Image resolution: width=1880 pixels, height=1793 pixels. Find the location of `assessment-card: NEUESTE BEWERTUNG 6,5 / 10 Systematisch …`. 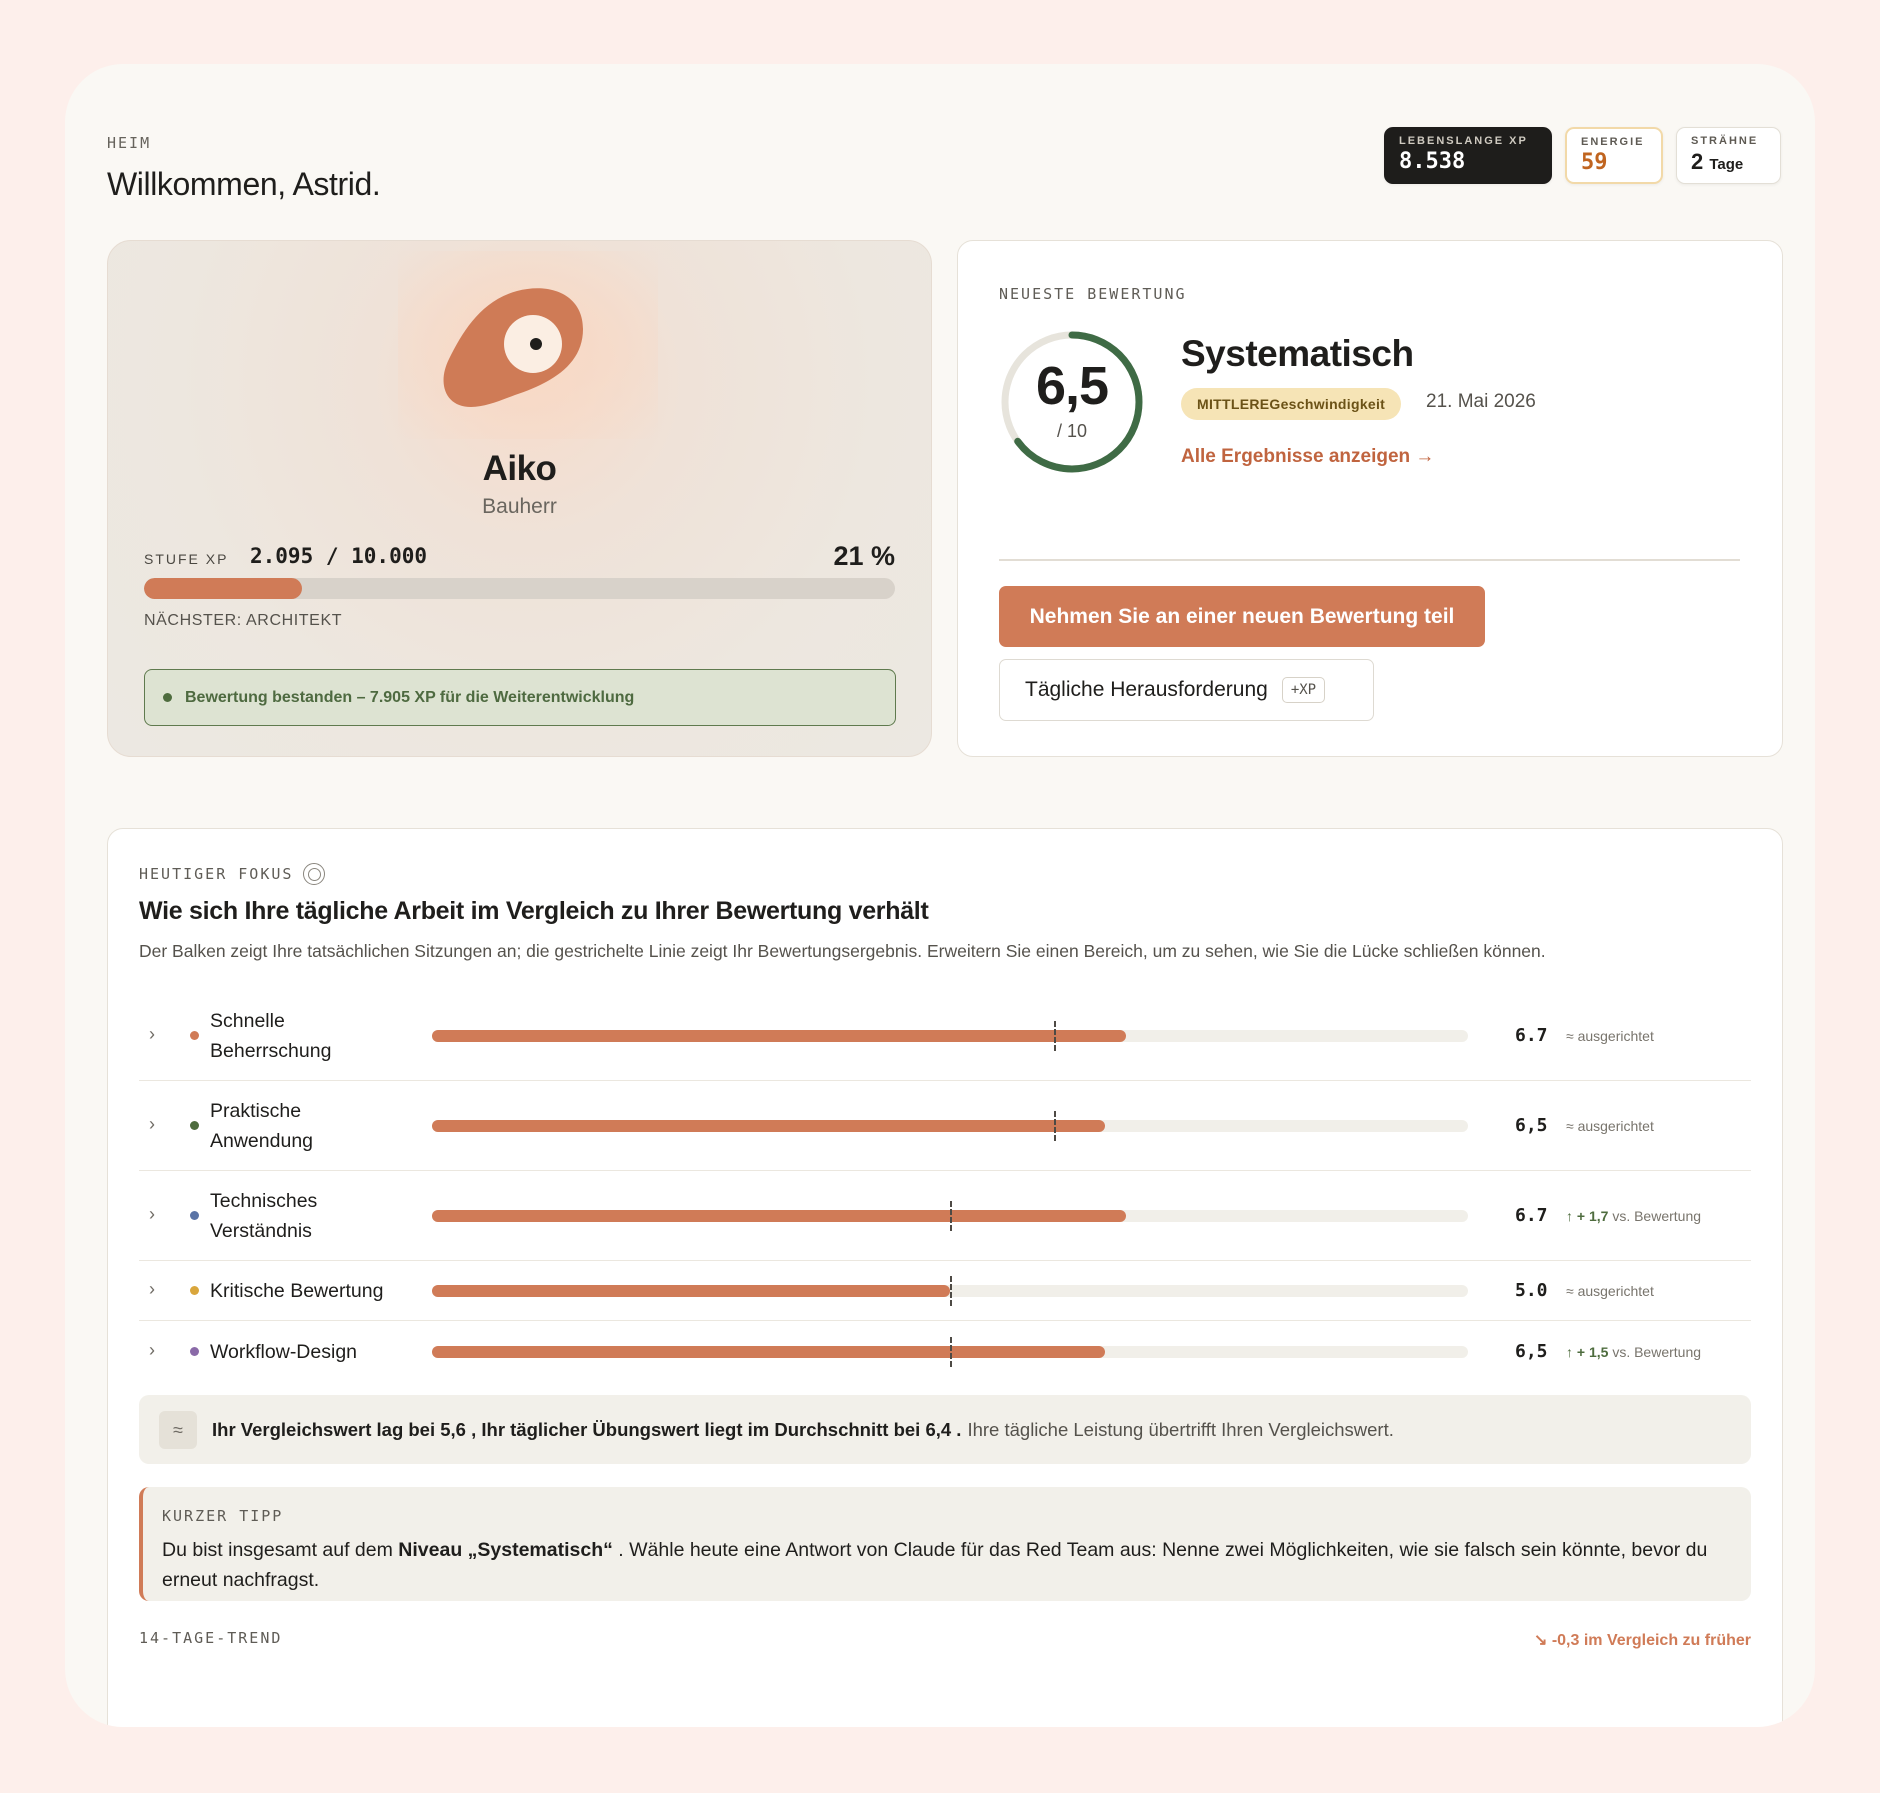

assessment-card: NEUESTE BEWERTUNG 6,5 / 10 Systematisch … is located at coordinates (1370, 498).